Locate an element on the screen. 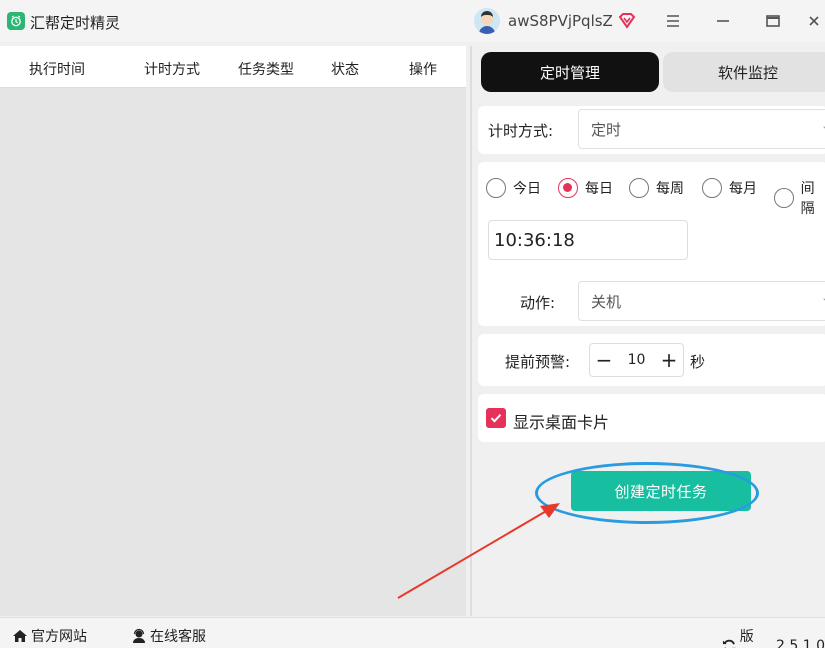  radio-today: 今日 is located at coordinates (513, 188).